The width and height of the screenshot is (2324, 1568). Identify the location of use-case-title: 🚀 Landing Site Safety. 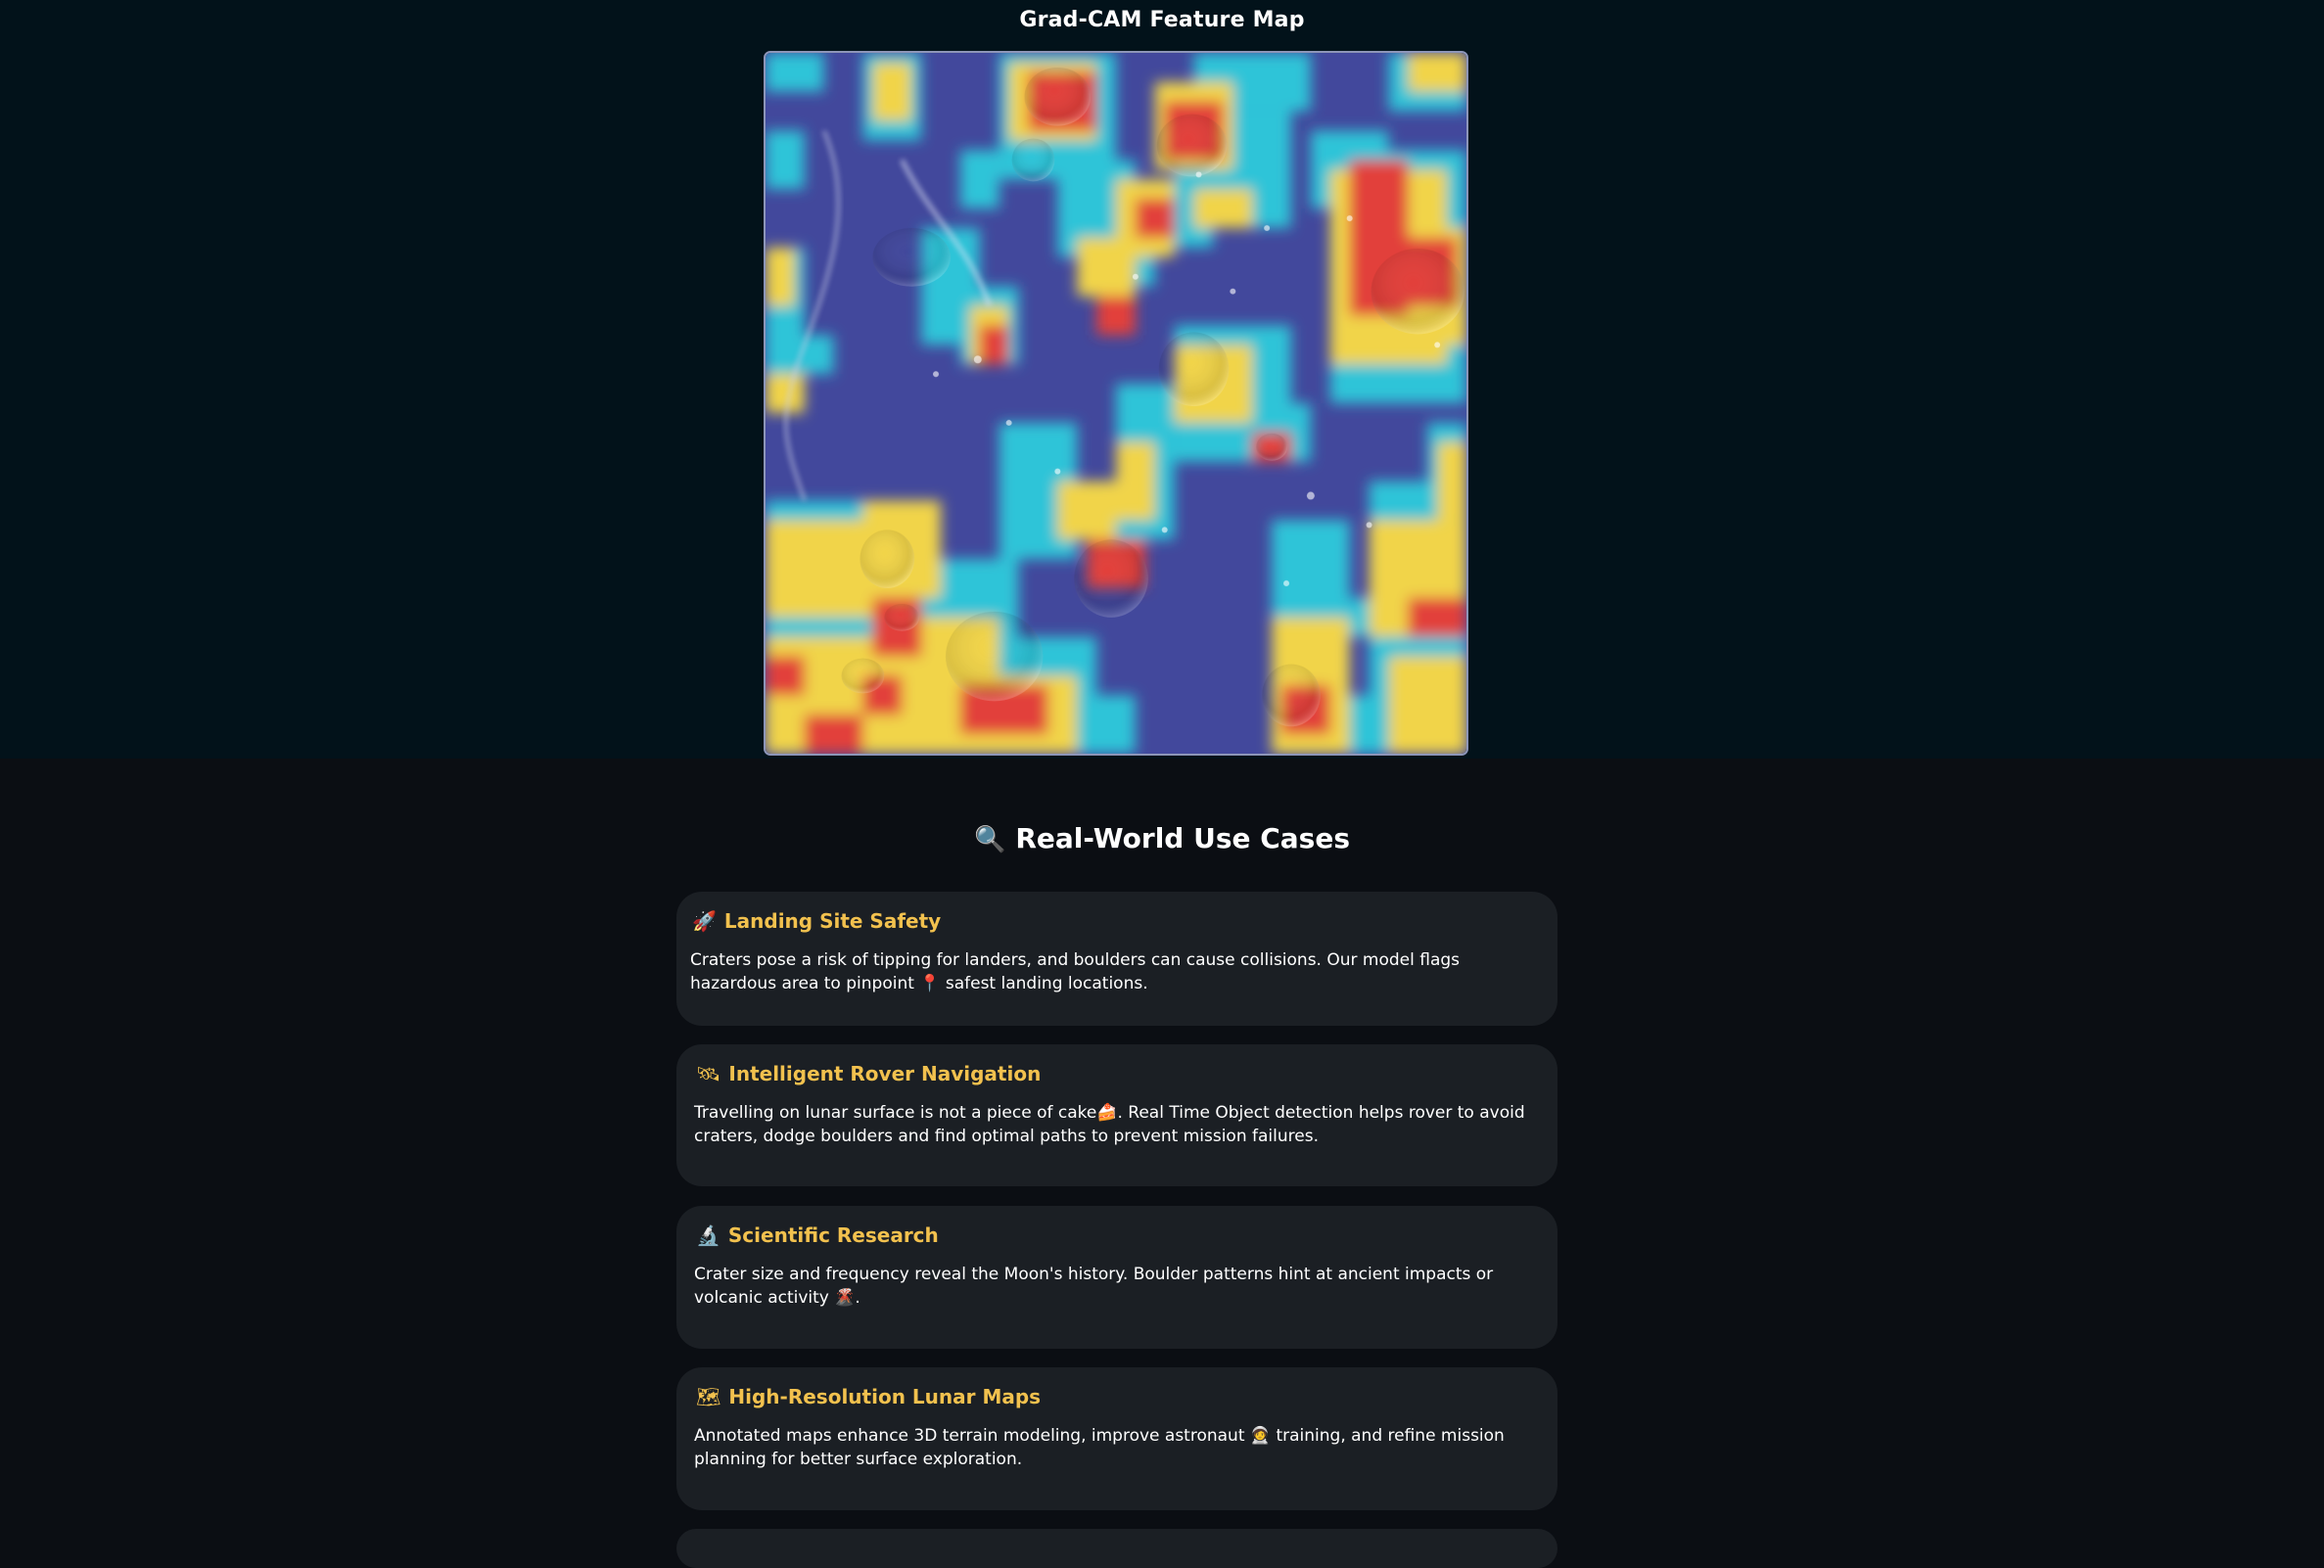
(816, 921).